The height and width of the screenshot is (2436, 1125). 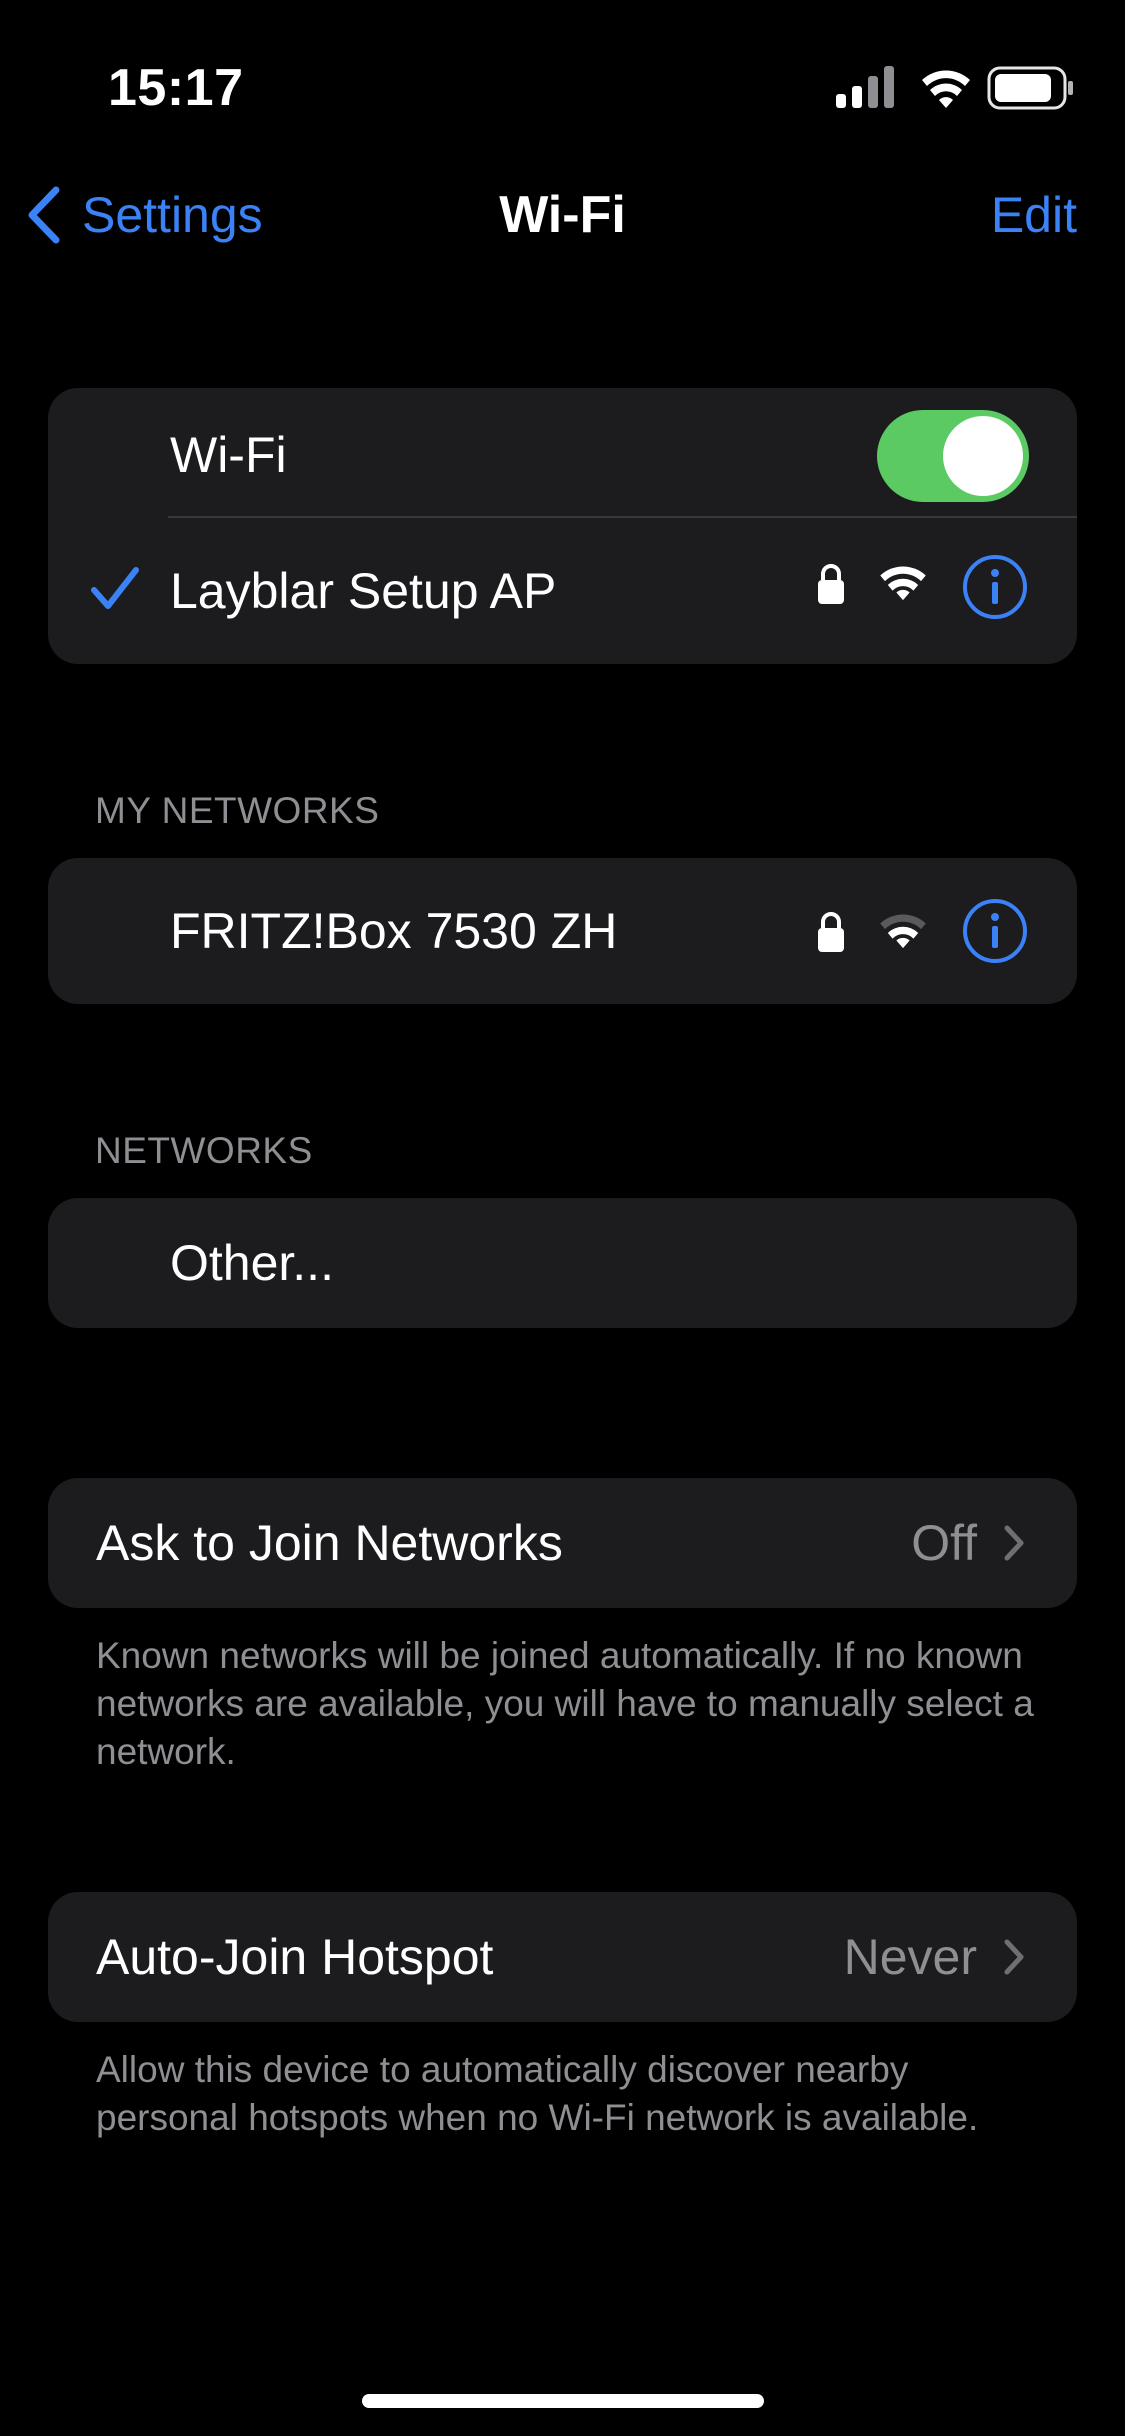 What do you see at coordinates (176, 88) in the screenshot?
I see `status-time: 15:17` at bounding box center [176, 88].